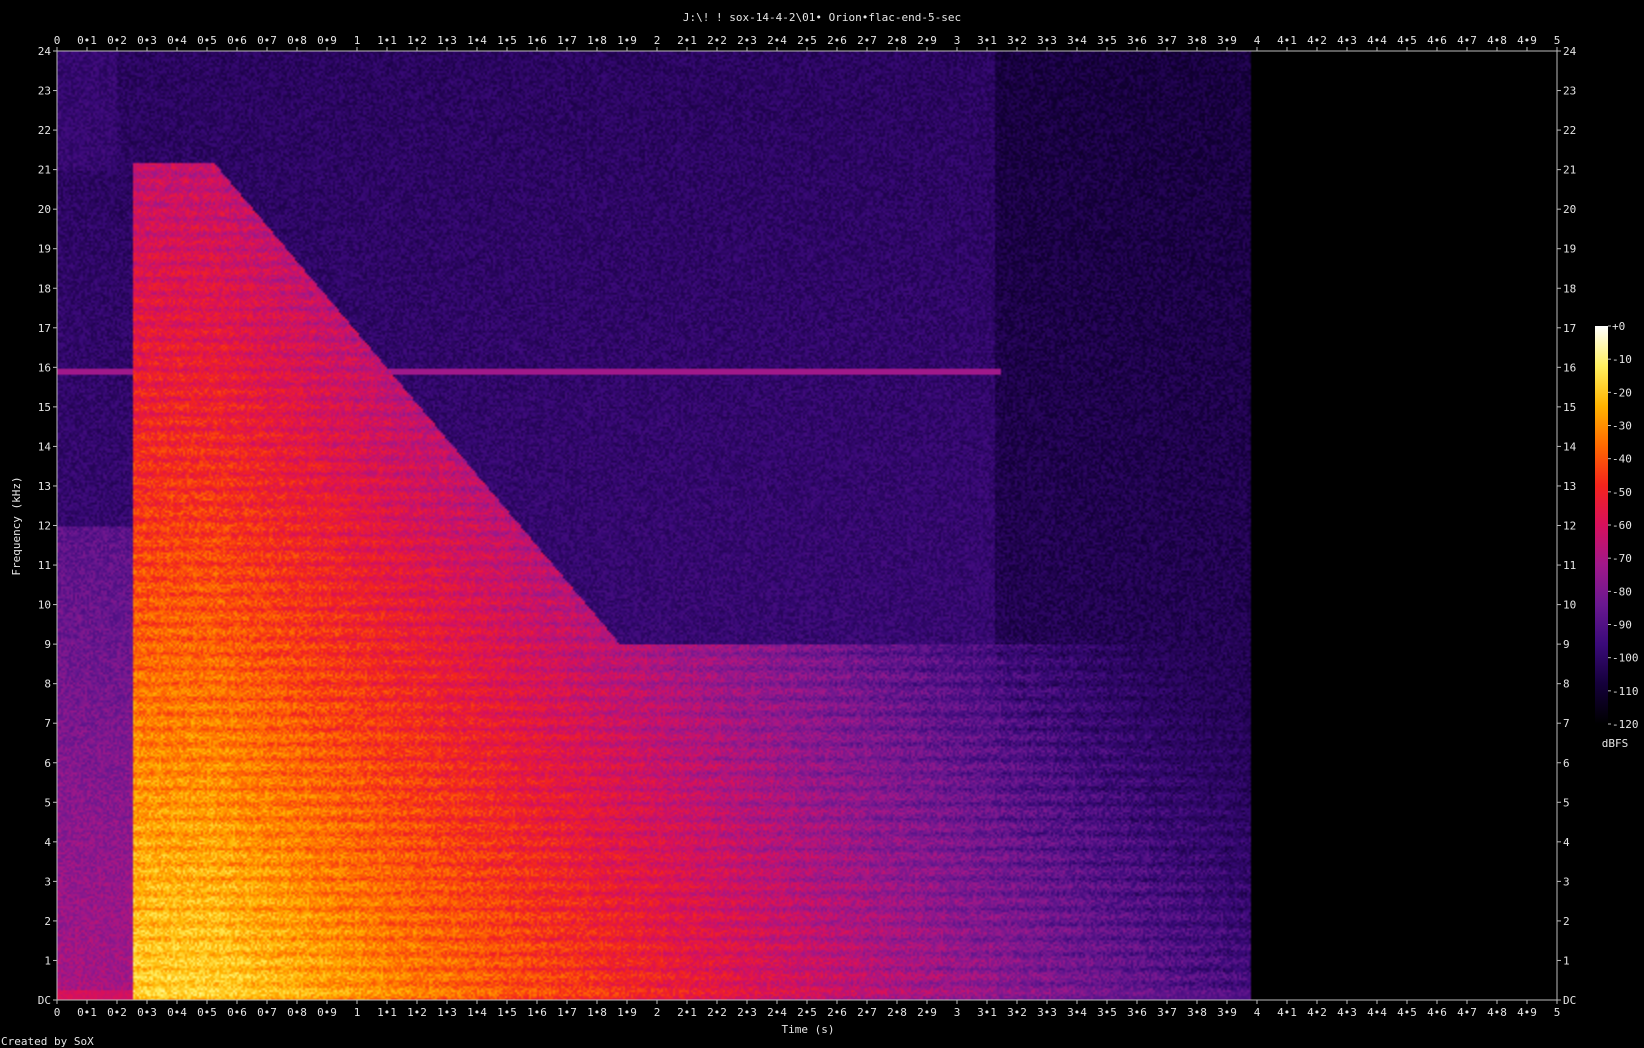  I want to click on x-tick-label-top: 3•3, so click(1047, 40).